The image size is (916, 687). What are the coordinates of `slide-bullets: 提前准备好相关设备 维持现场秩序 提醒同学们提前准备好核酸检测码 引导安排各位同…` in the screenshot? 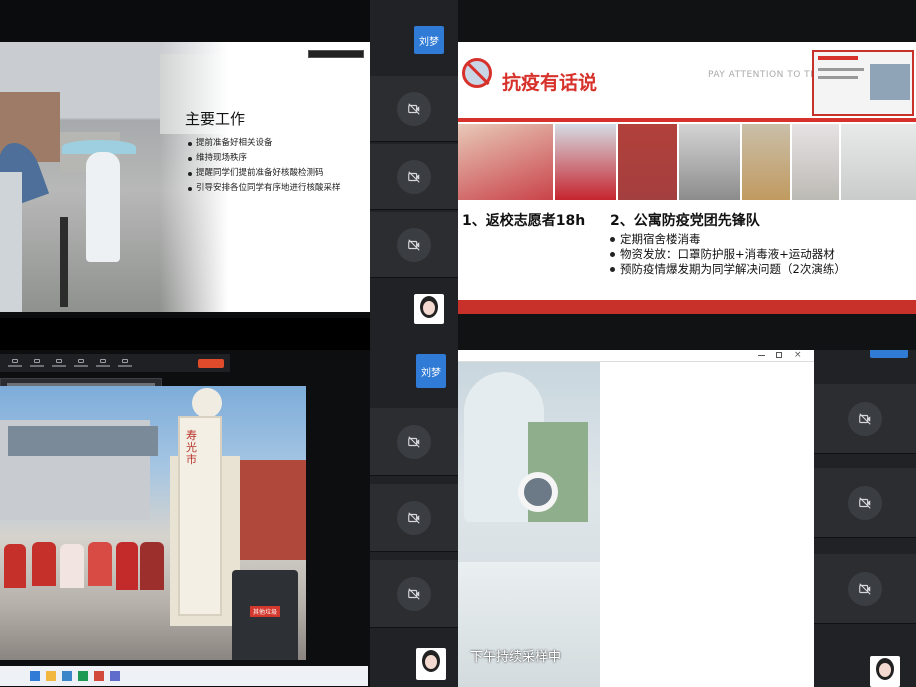 It's located at (275, 168).